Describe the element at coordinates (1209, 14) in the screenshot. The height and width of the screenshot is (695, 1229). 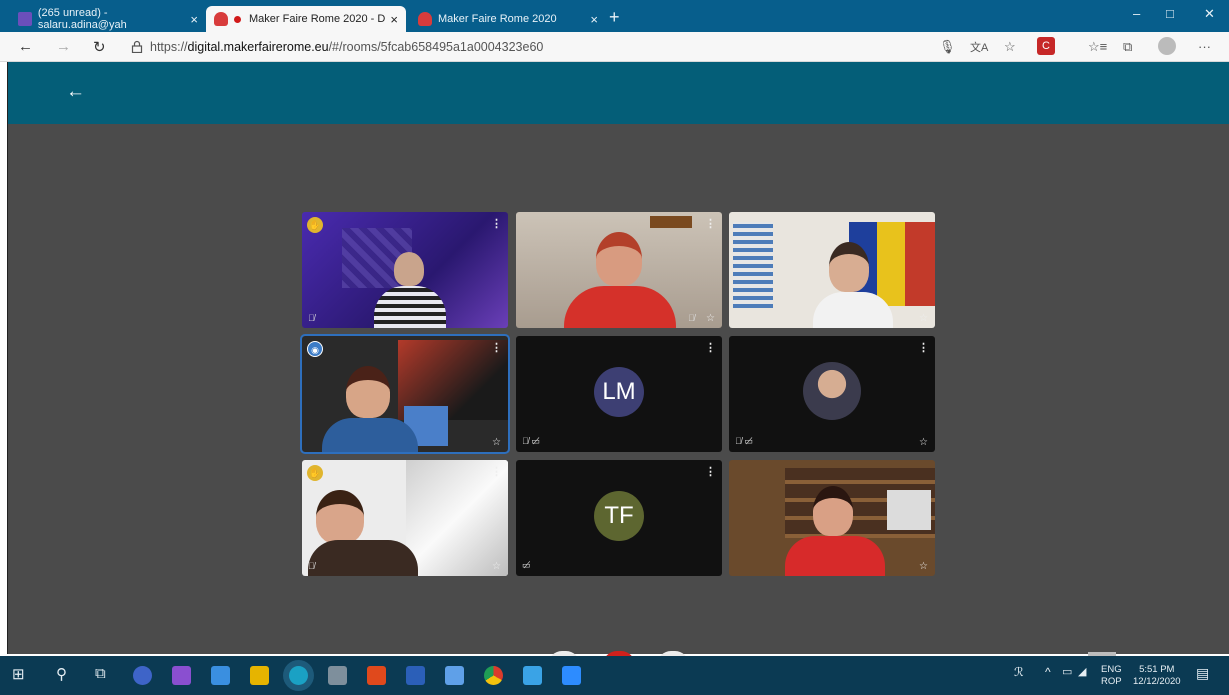
I see `close-window-button: ✕` at that location.